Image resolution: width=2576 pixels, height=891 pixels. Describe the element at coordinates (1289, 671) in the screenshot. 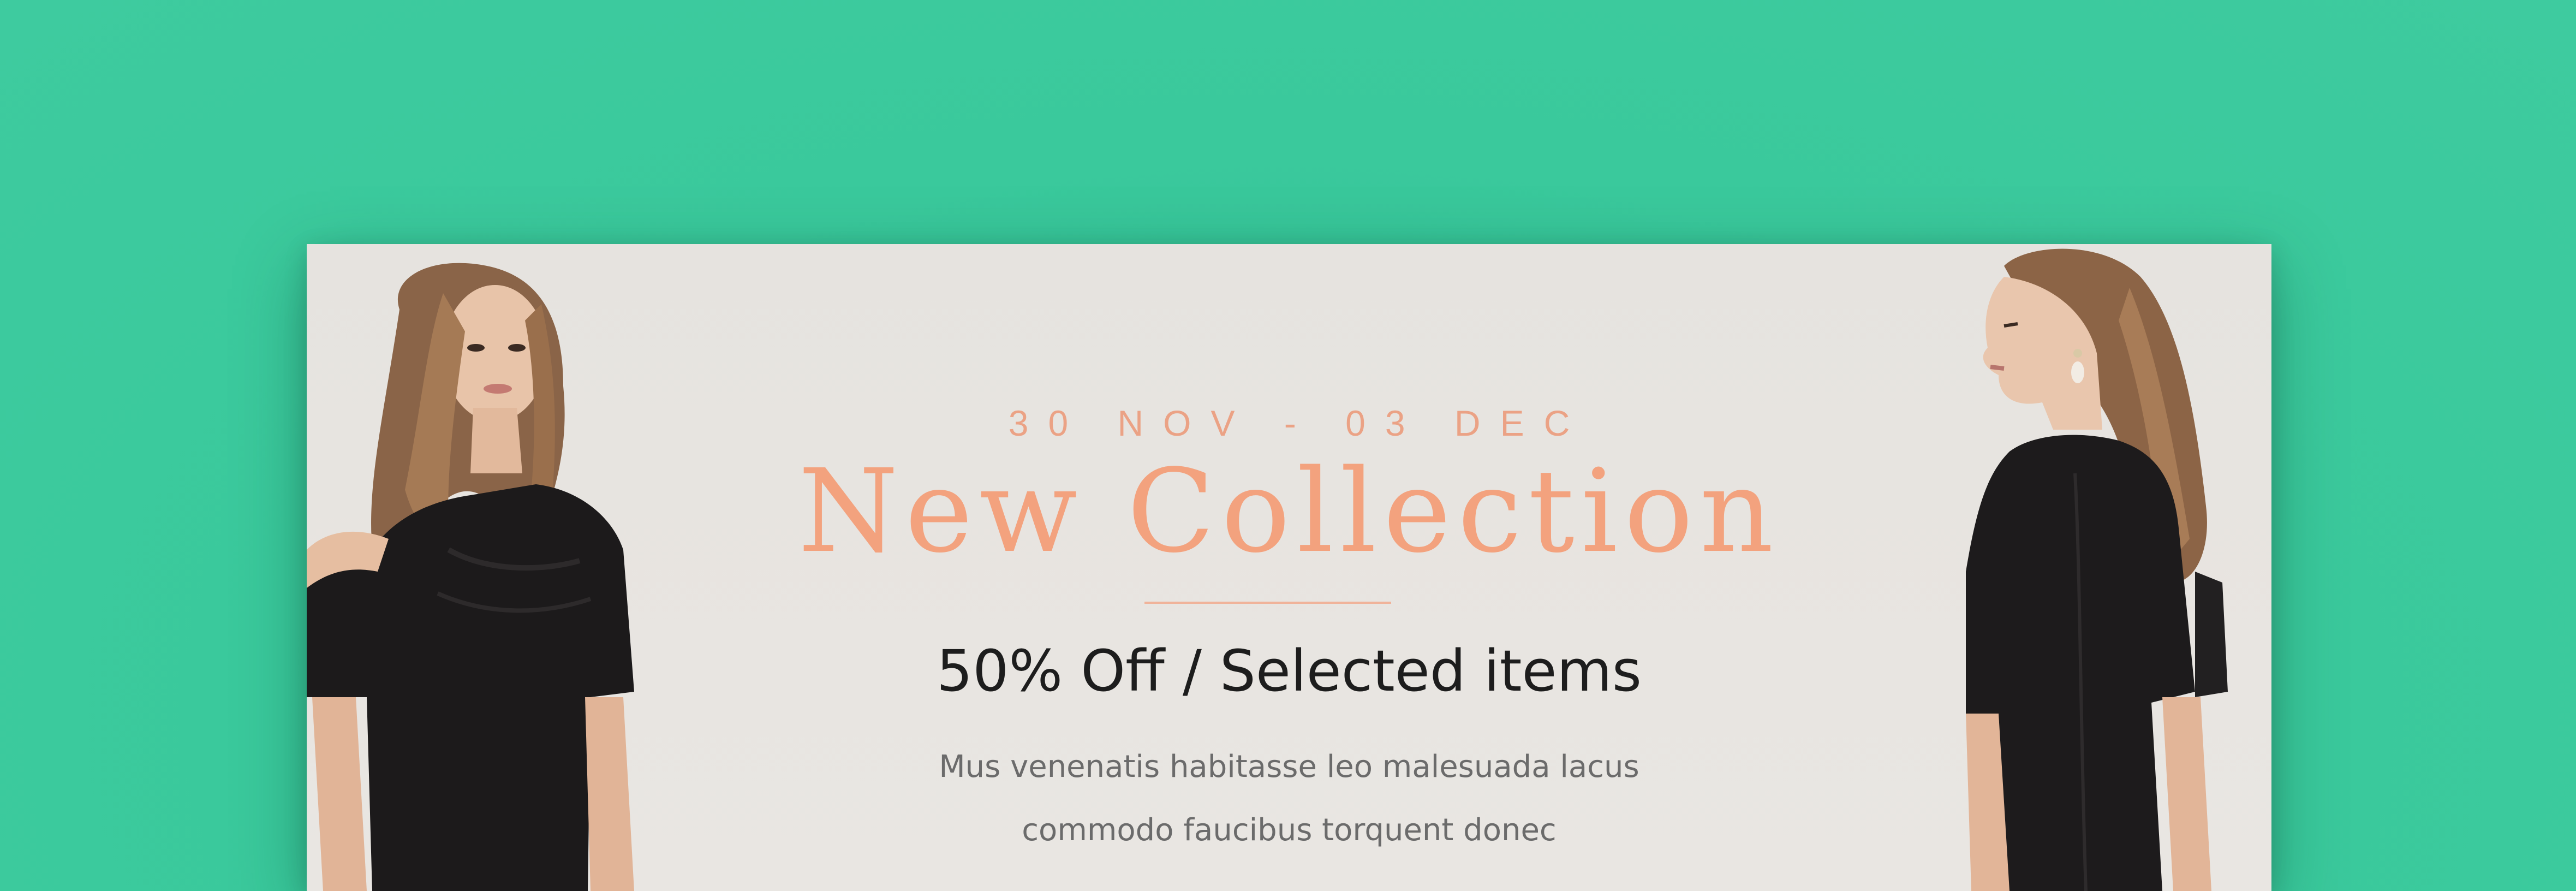

I see `discount-subtitle: 50% Off / Selected items` at that location.